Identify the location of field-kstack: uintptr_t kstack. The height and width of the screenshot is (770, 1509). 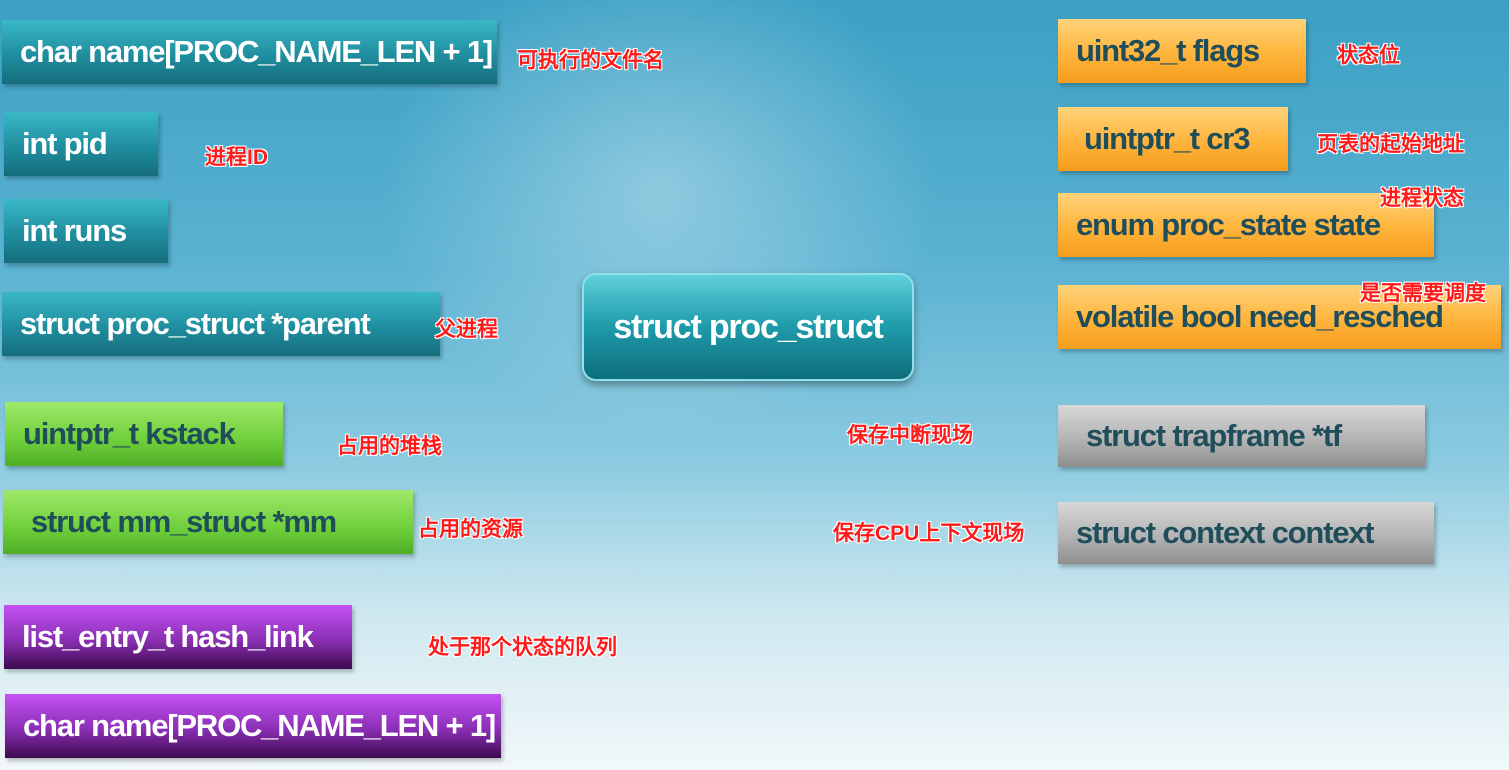
(144, 434).